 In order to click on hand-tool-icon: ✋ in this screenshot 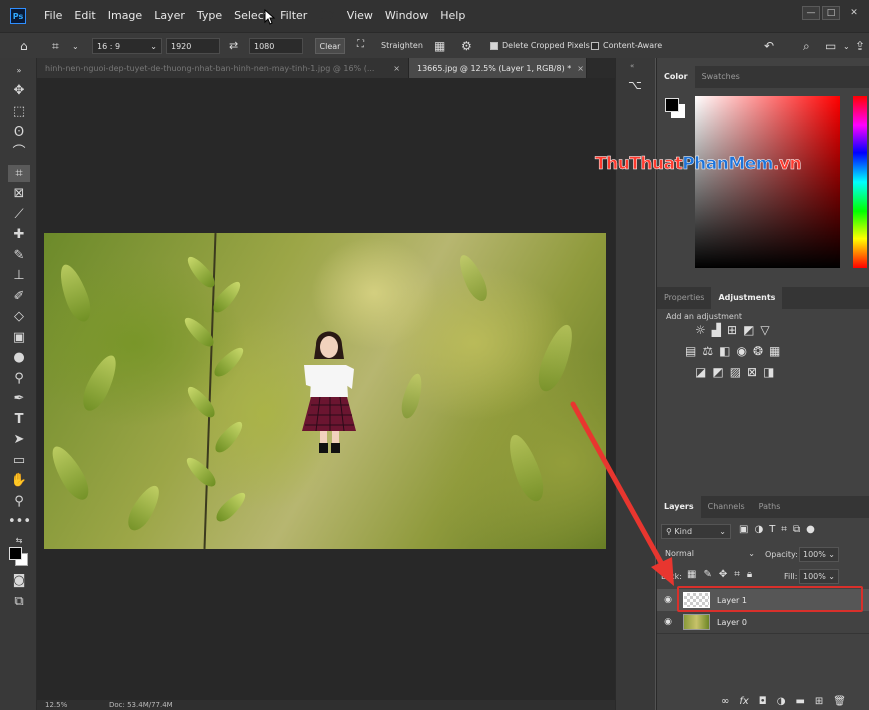, I will do `click(19, 480)`.